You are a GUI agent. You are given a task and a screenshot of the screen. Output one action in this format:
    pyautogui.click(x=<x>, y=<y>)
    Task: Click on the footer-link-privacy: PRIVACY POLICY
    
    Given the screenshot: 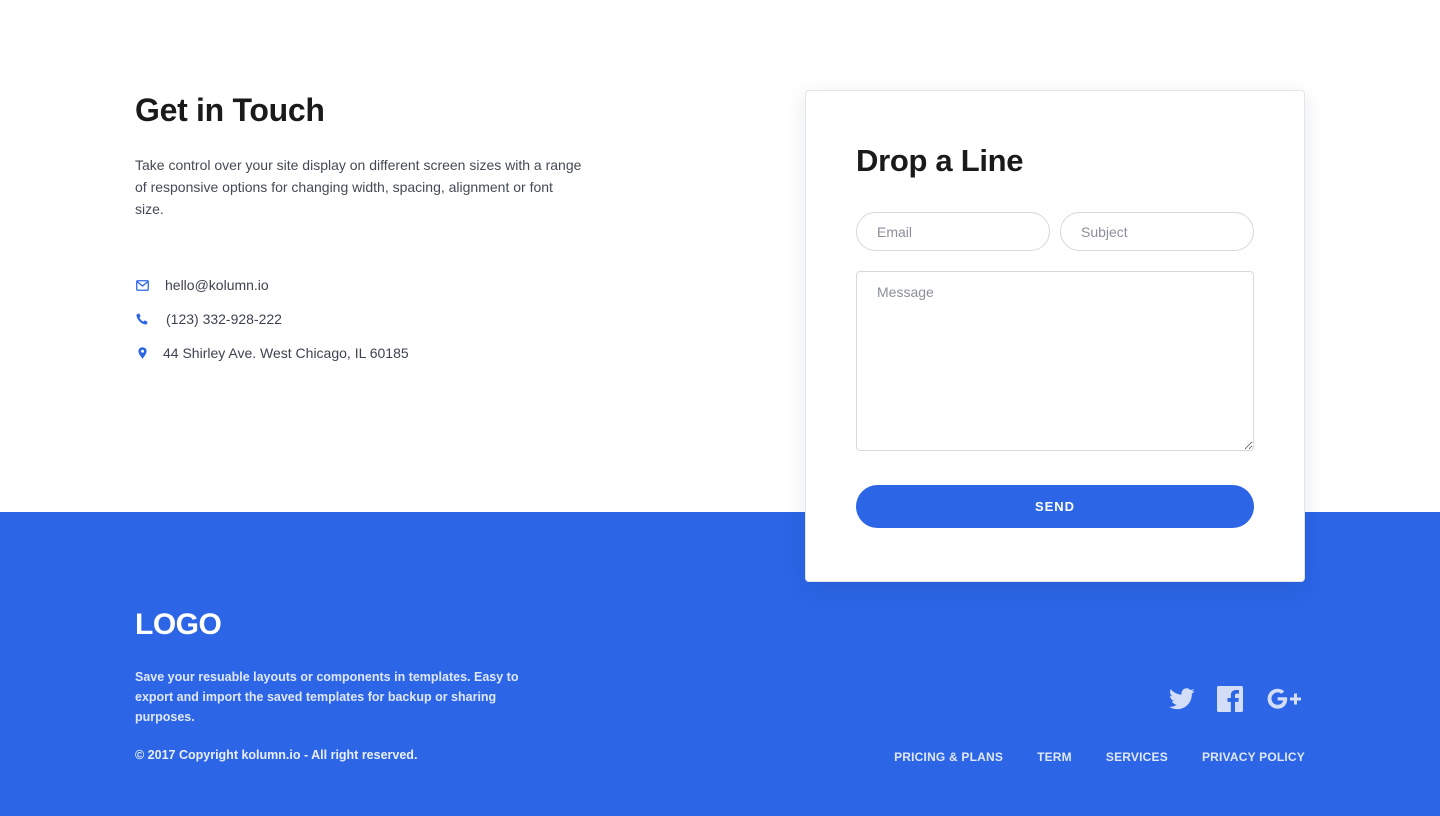 What is the action you would take?
    pyautogui.click(x=1253, y=757)
    